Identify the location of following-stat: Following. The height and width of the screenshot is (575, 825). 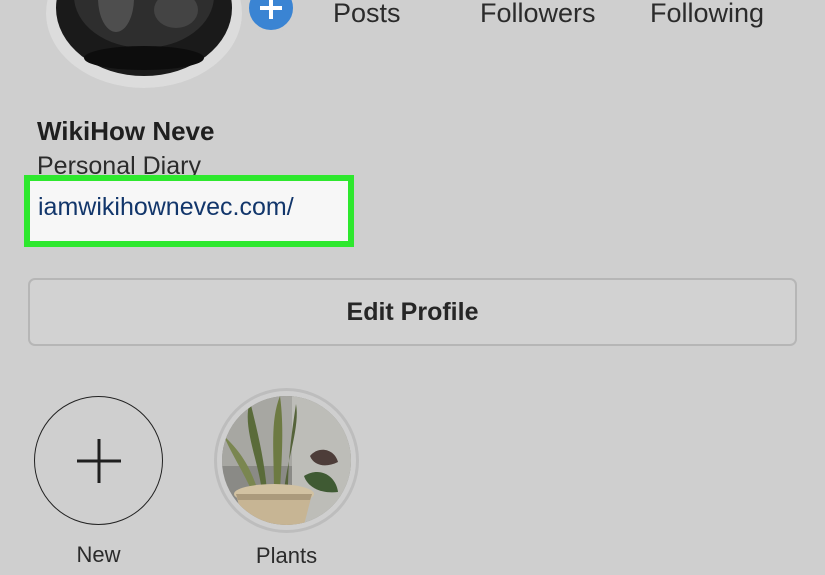
(707, 14).